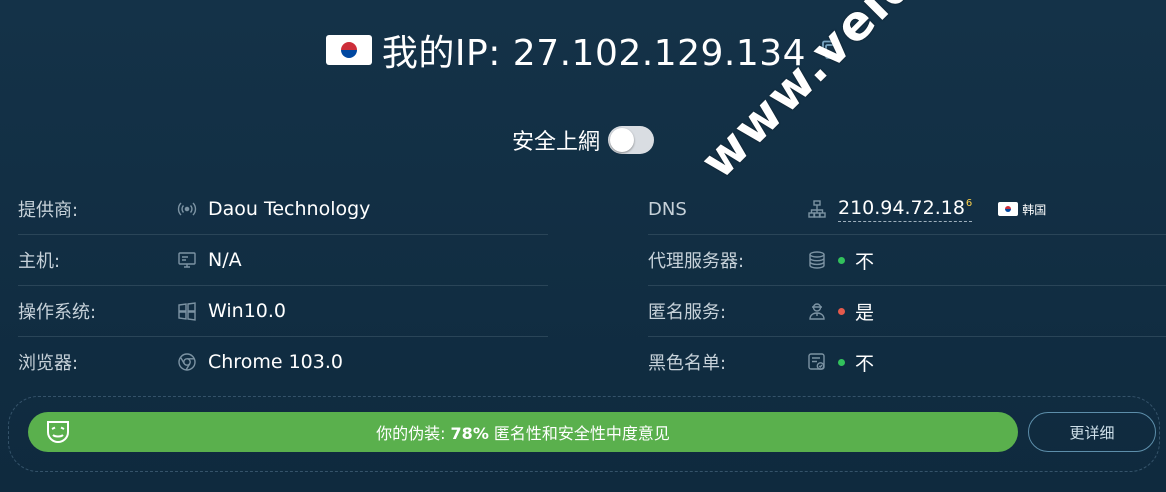 The width and height of the screenshot is (1166, 492). I want to click on os-value: Win10.0, so click(247, 311).